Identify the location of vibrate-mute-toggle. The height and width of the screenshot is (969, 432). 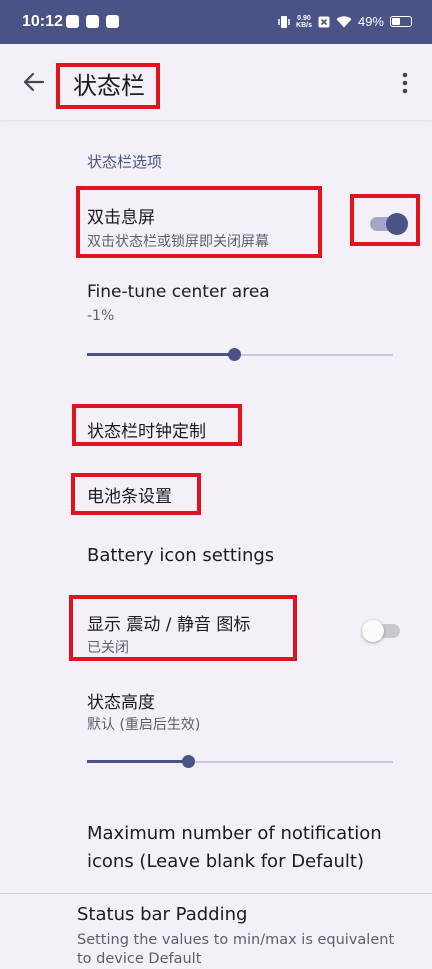
(383, 631).